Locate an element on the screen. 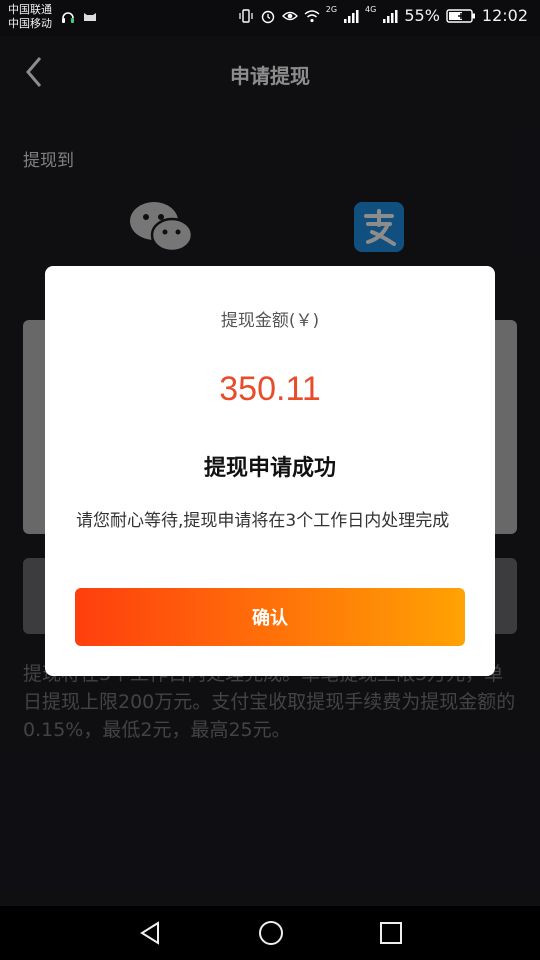  carrier-labels: 中国联通 中国移动 is located at coordinates (30, 17).